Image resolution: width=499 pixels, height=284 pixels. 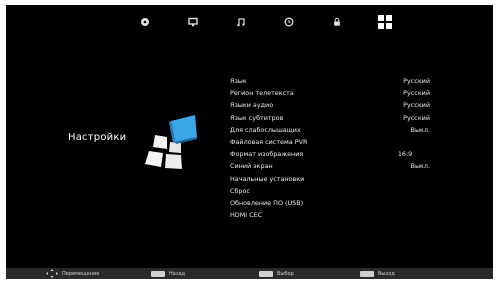 I want to click on tab-bar, so click(x=263, y=22).